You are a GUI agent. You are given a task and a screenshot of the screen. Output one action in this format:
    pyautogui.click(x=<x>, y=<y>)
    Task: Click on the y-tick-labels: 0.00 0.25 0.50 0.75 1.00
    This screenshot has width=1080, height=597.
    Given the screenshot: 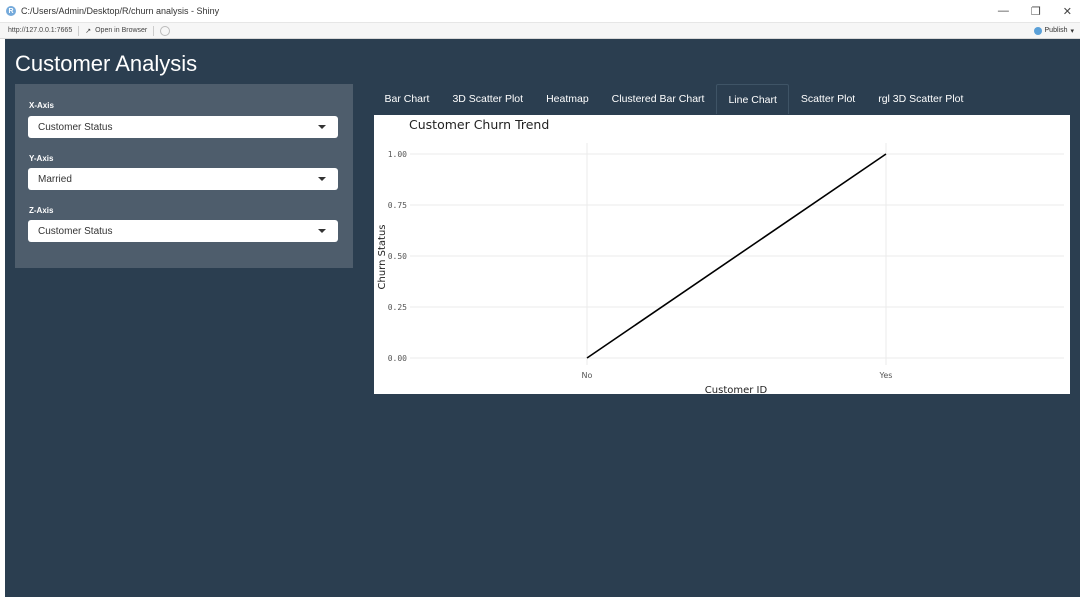 What is the action you would take?
    pyautogui.click(x=397, y=256)
    